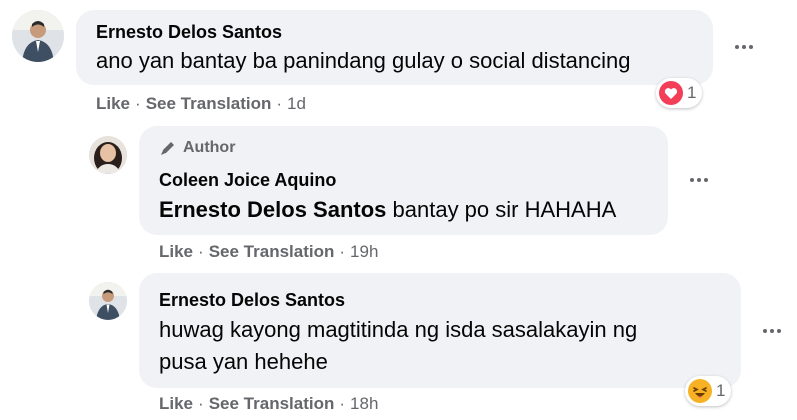 The width and height of the screenshot is (797, 420). I want to click on reply-actions: Like · See Translation · 18h, so click(268, 404).